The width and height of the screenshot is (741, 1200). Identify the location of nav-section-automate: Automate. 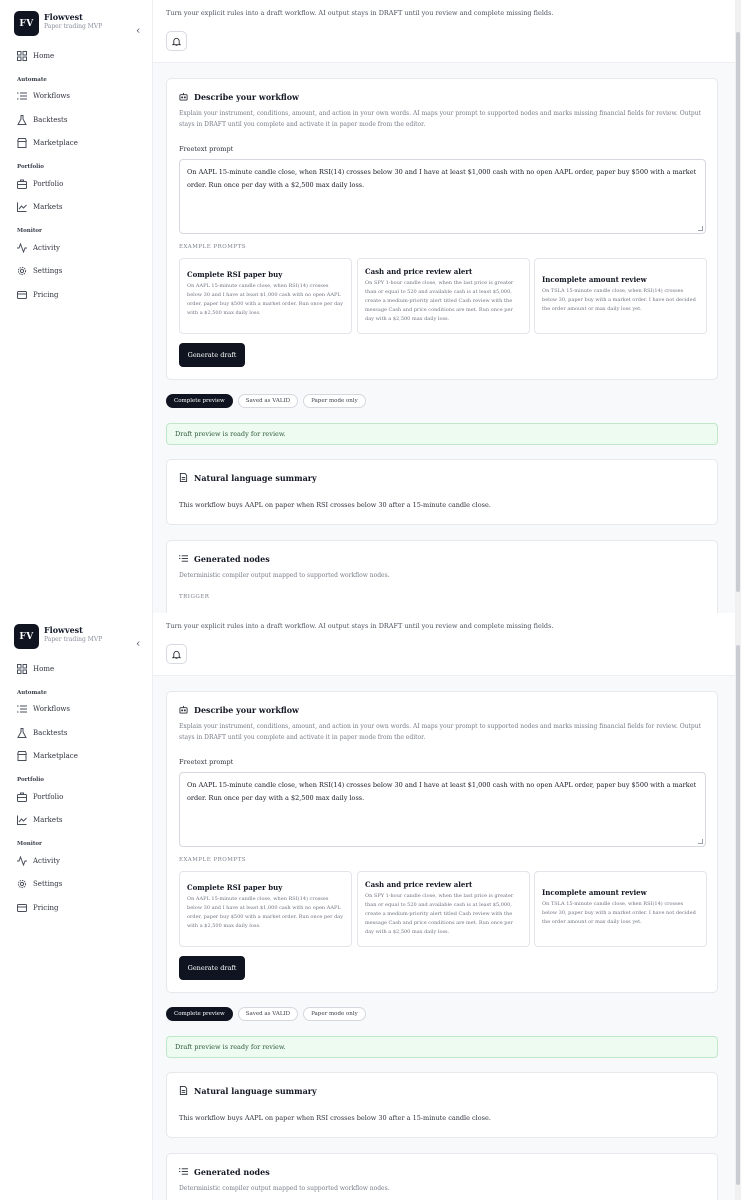
(32, 692).